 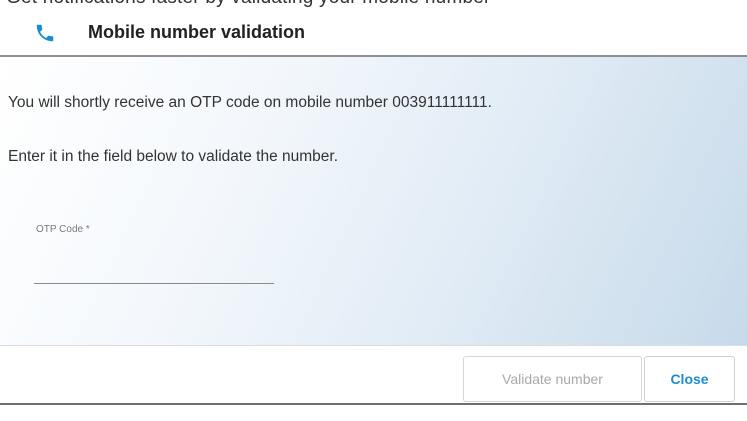 What do you see at coordinates (45, 33) in the screenshot?
I see `phone-icon` at bounding box center [45, 33].